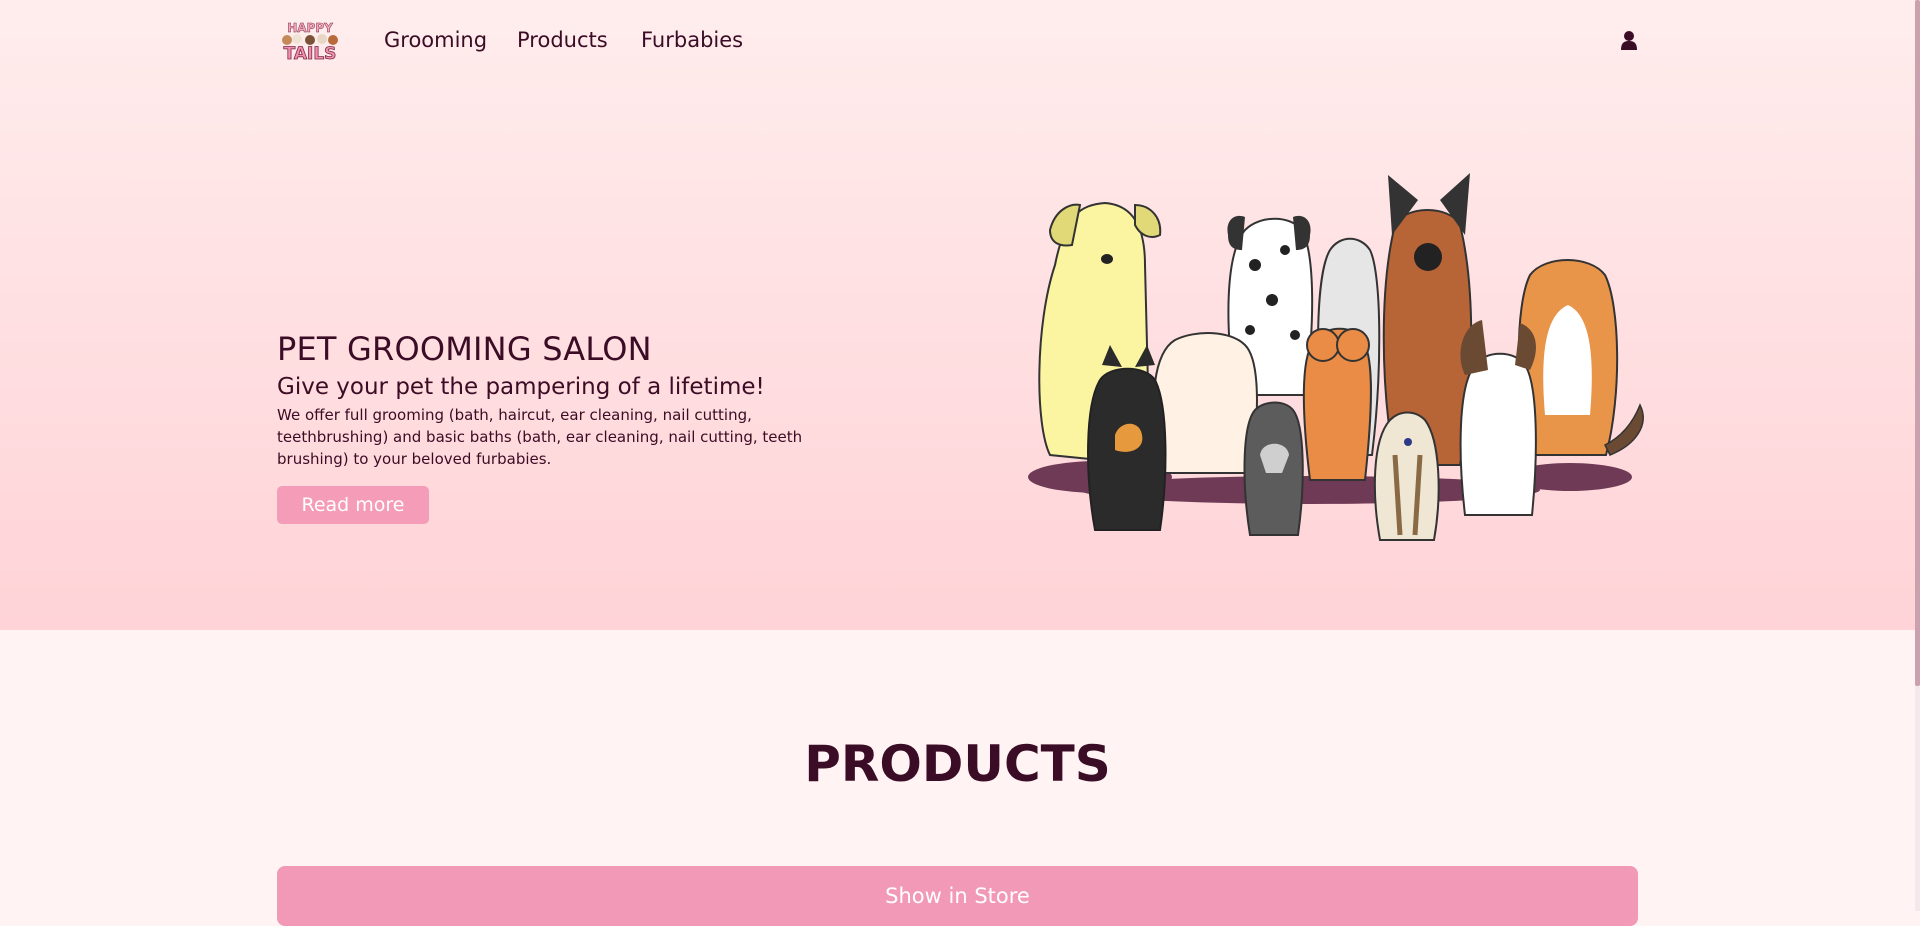  Describe the element at coordinates (464, 349) in the screenshot. I see `hero-title: PET GROOMING SALON` at that location.